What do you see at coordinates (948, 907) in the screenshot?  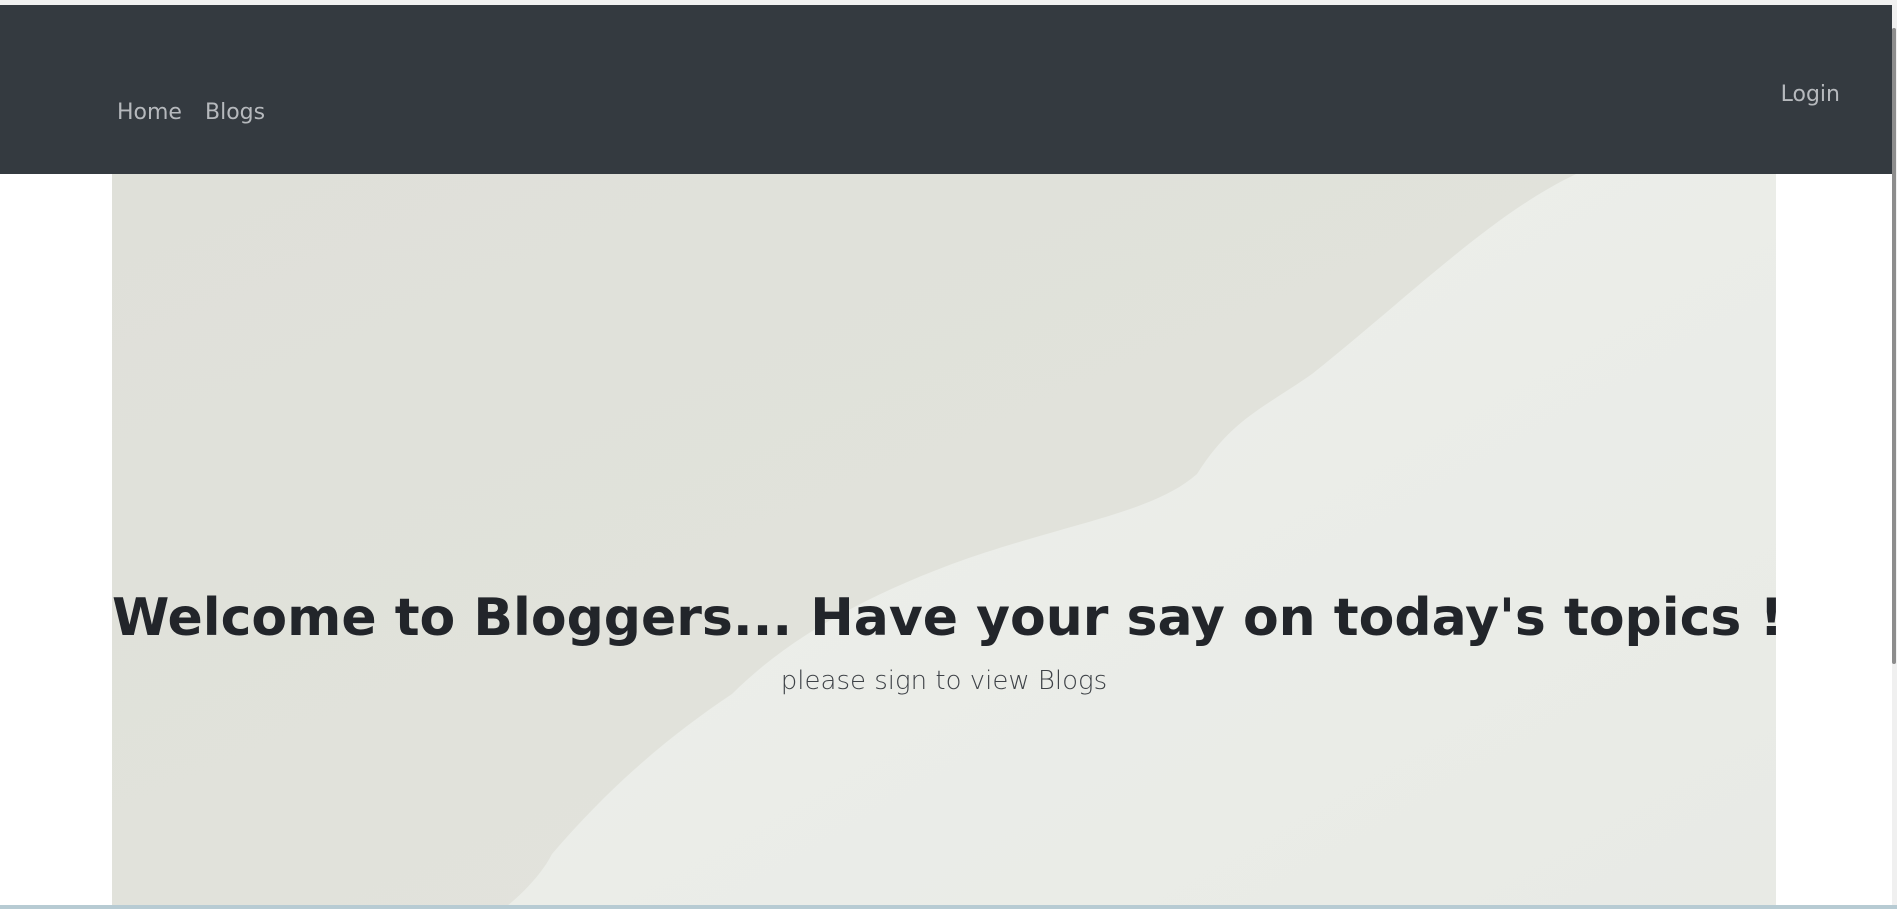 I see `window-bottom-border` at bounding box center [948, 907].